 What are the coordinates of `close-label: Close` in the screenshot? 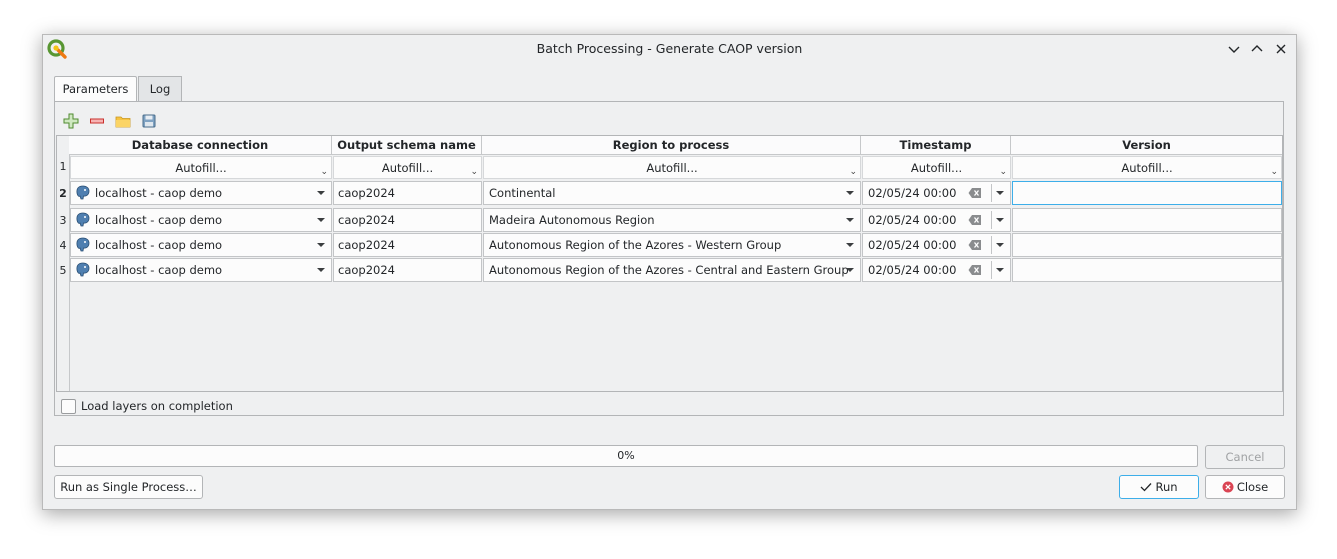 It's located at (1252, 487).